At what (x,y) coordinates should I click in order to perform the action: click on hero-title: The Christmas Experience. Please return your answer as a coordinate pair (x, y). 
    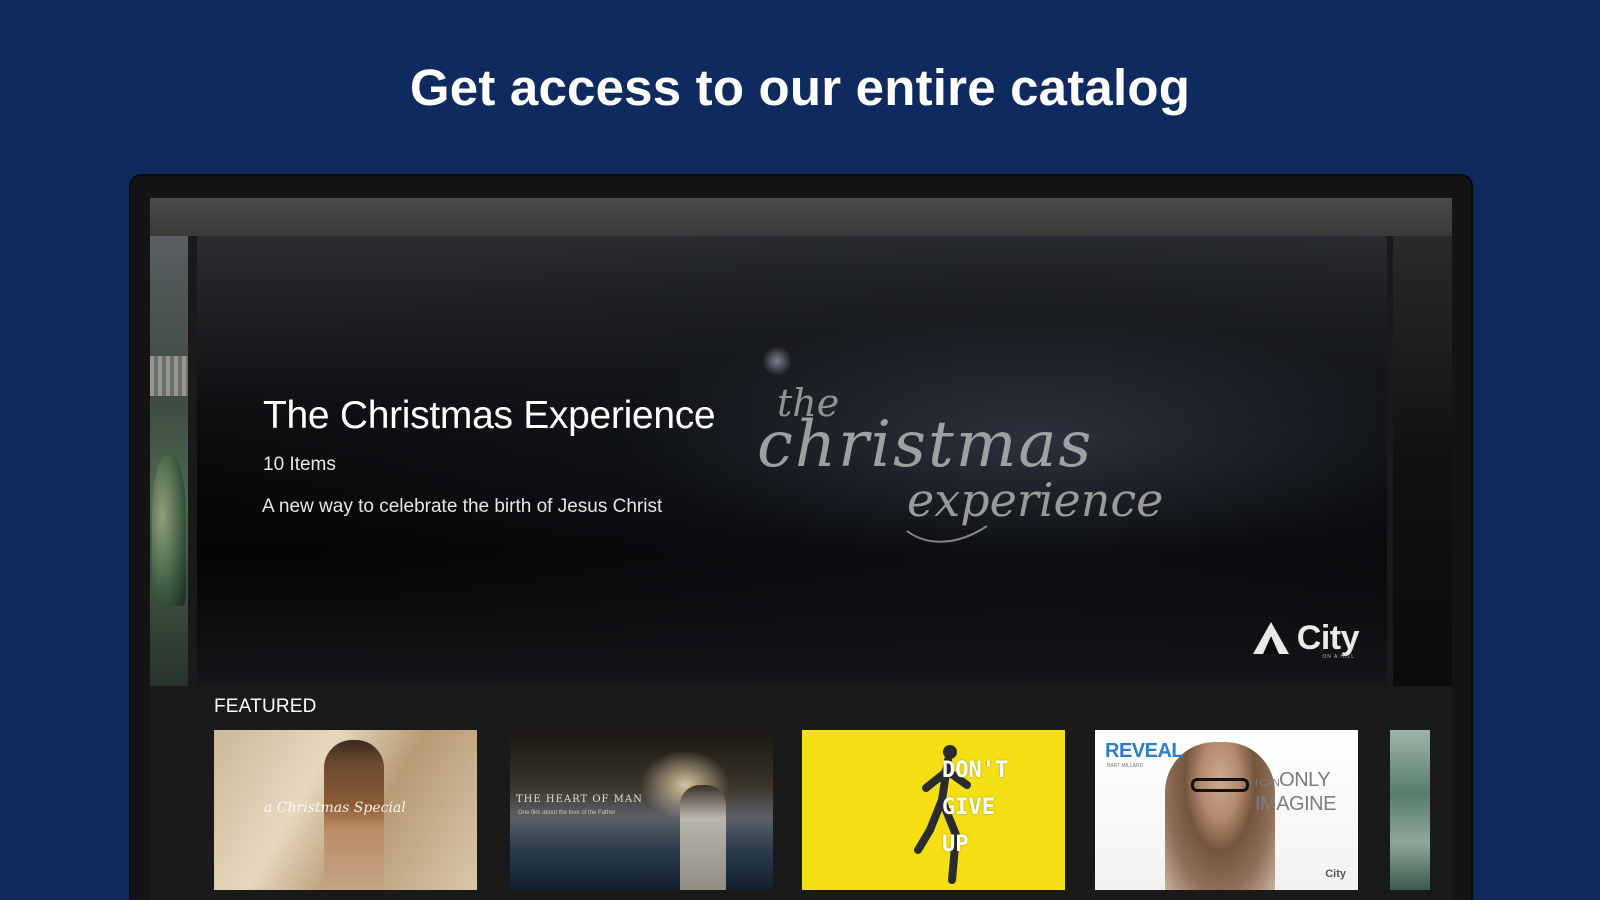
    Looking at the image, I should click on (489, 415).